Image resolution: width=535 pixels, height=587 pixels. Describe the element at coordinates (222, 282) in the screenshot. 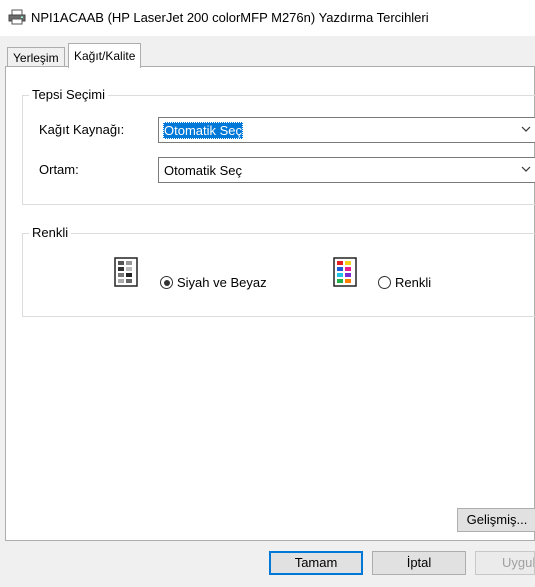

I see `bw-label: Siyah ve Beyaz` at that location.